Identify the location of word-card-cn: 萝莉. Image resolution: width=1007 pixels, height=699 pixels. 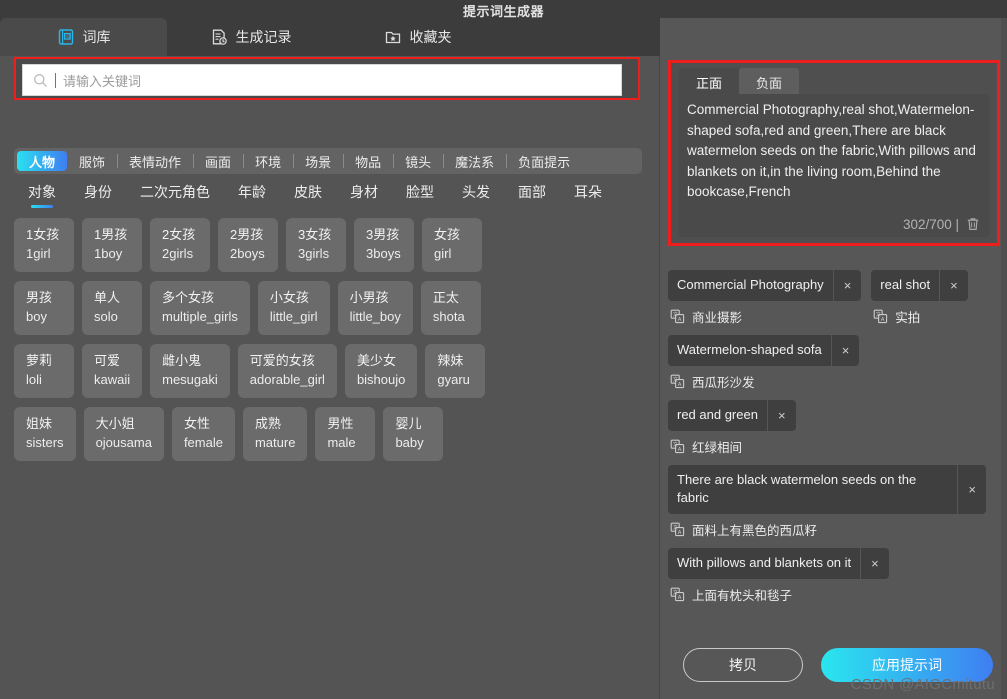
(39, 360).